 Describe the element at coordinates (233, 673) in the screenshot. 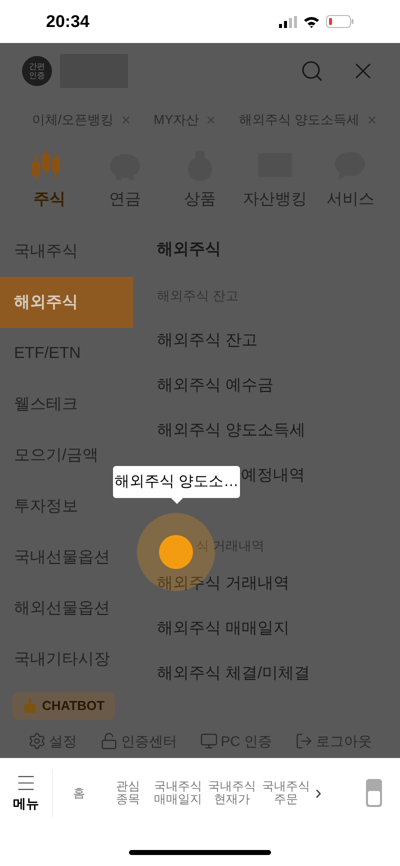

I see `menu-link: 해외주식 체결/미체결` at that location.